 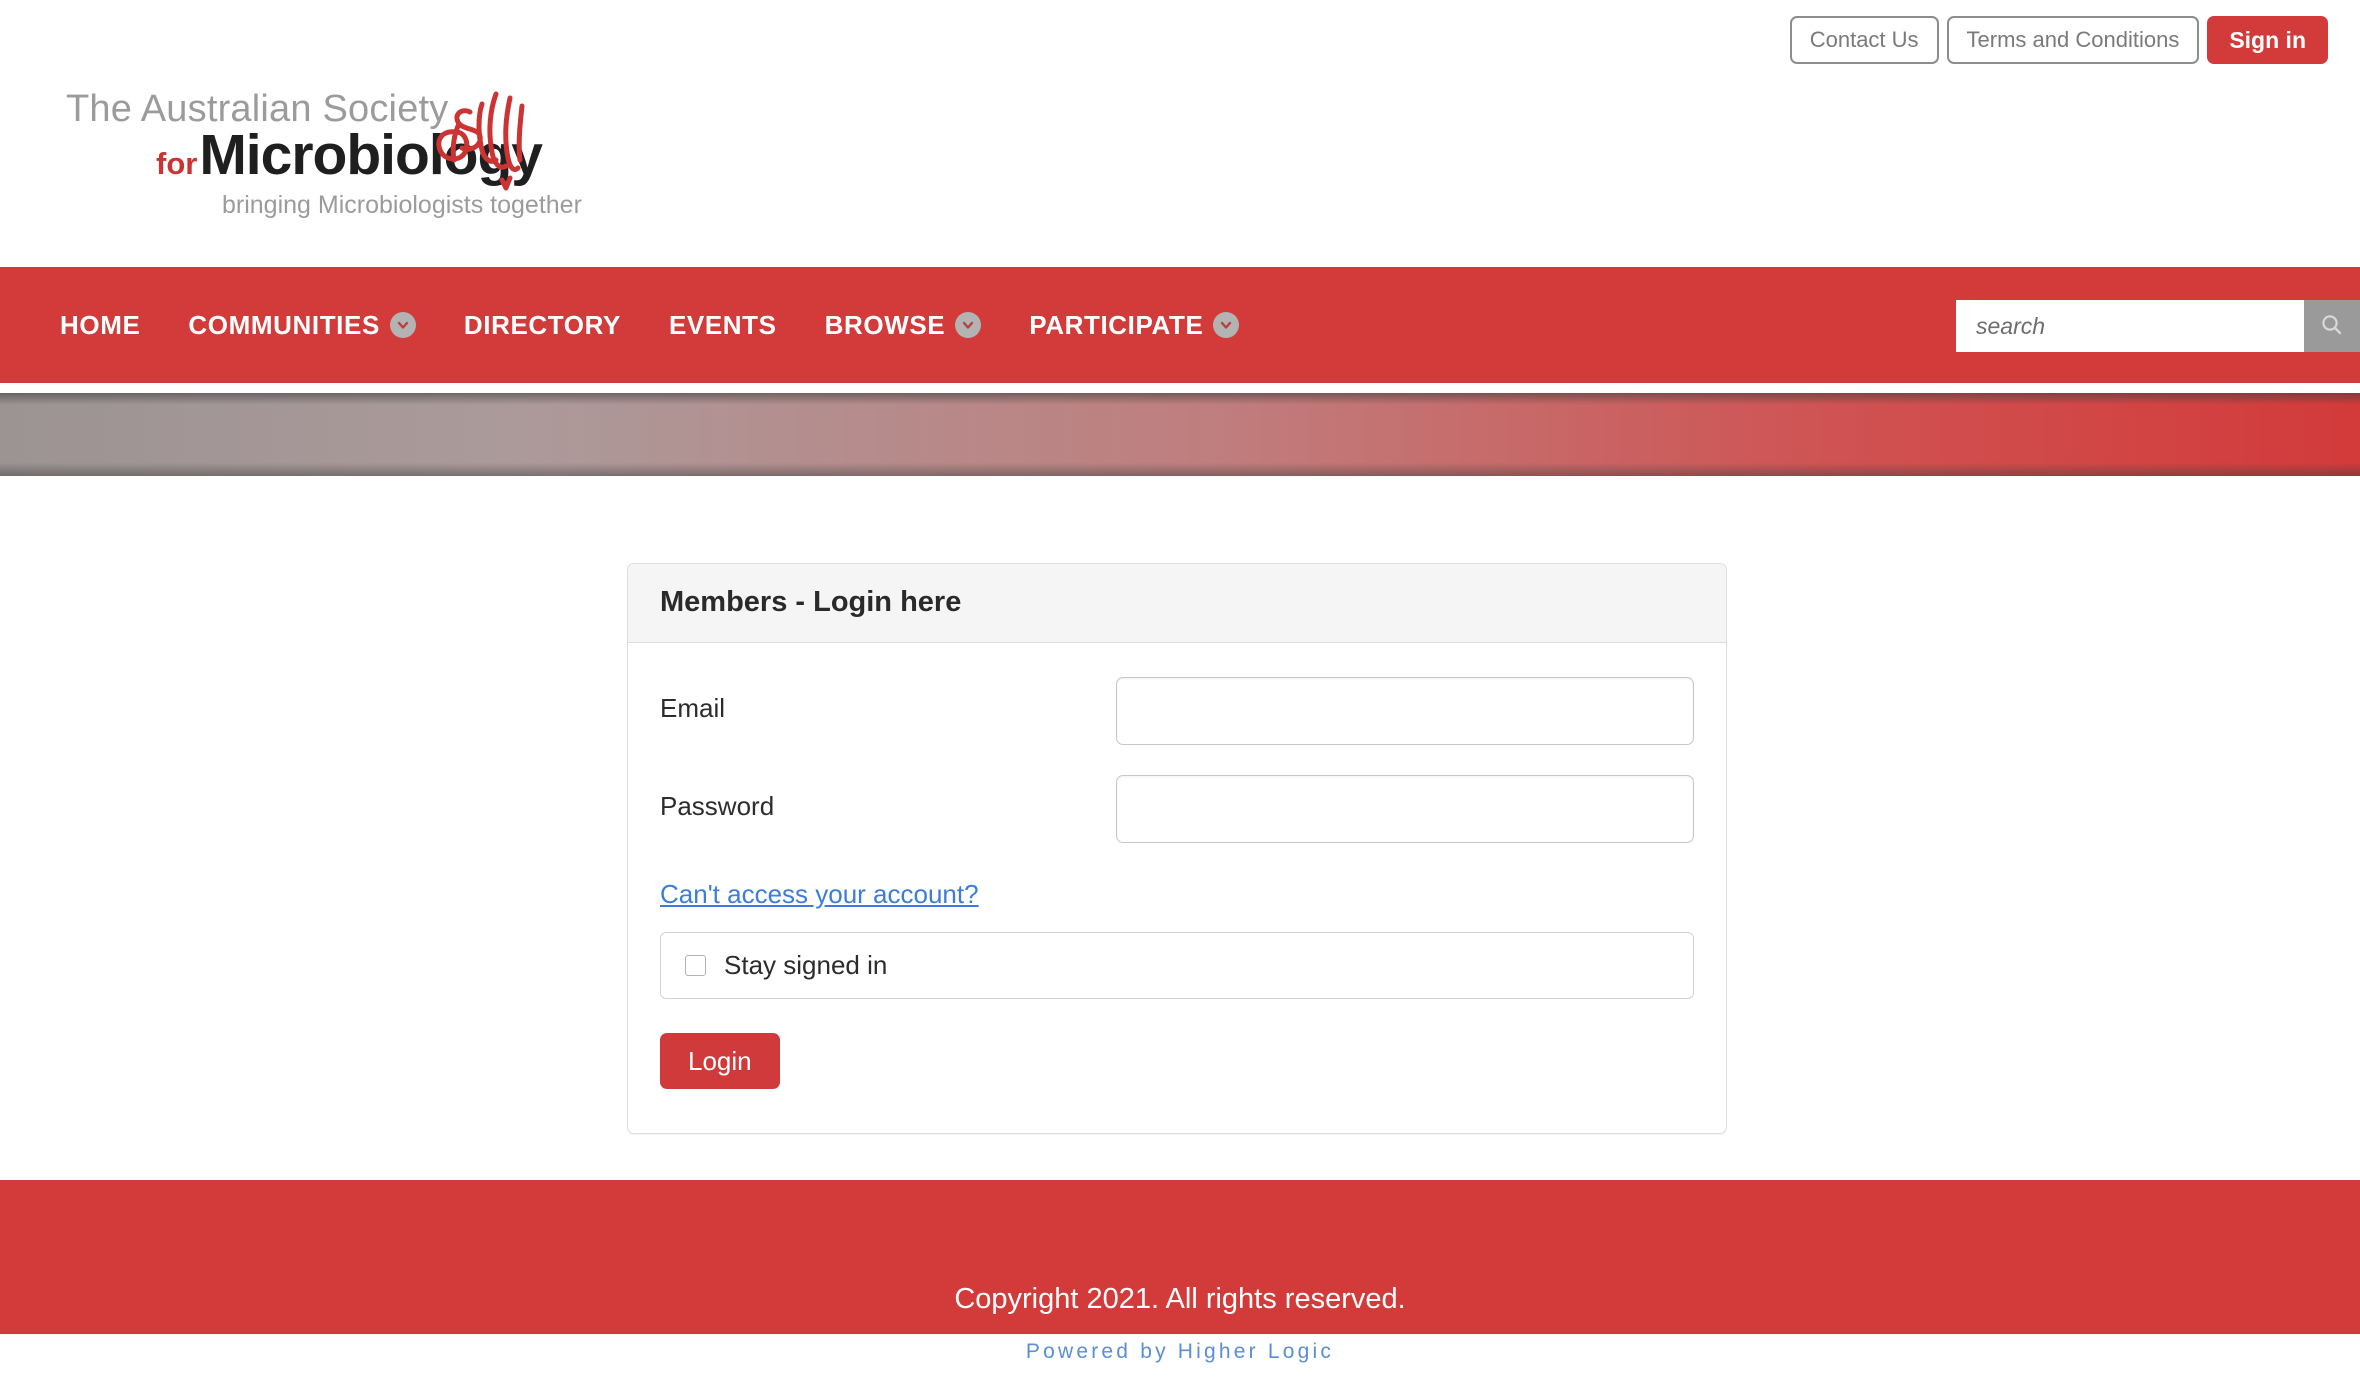 I want to click on stay-signed-in-container: Stay signed in, so click(x=1177, y=965).